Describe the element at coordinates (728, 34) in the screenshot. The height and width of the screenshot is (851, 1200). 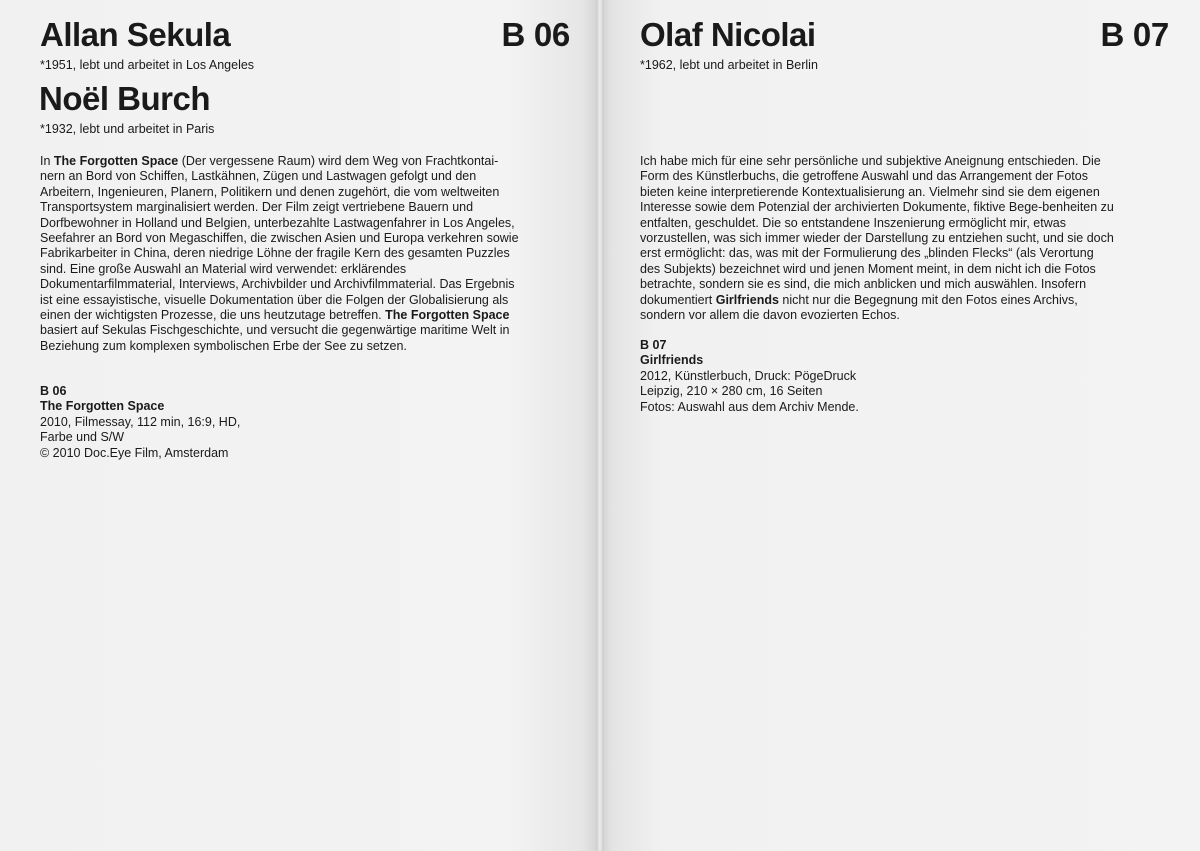
I see `artist-name-olaf-nicolai: Olaf Nicolai` at that location.